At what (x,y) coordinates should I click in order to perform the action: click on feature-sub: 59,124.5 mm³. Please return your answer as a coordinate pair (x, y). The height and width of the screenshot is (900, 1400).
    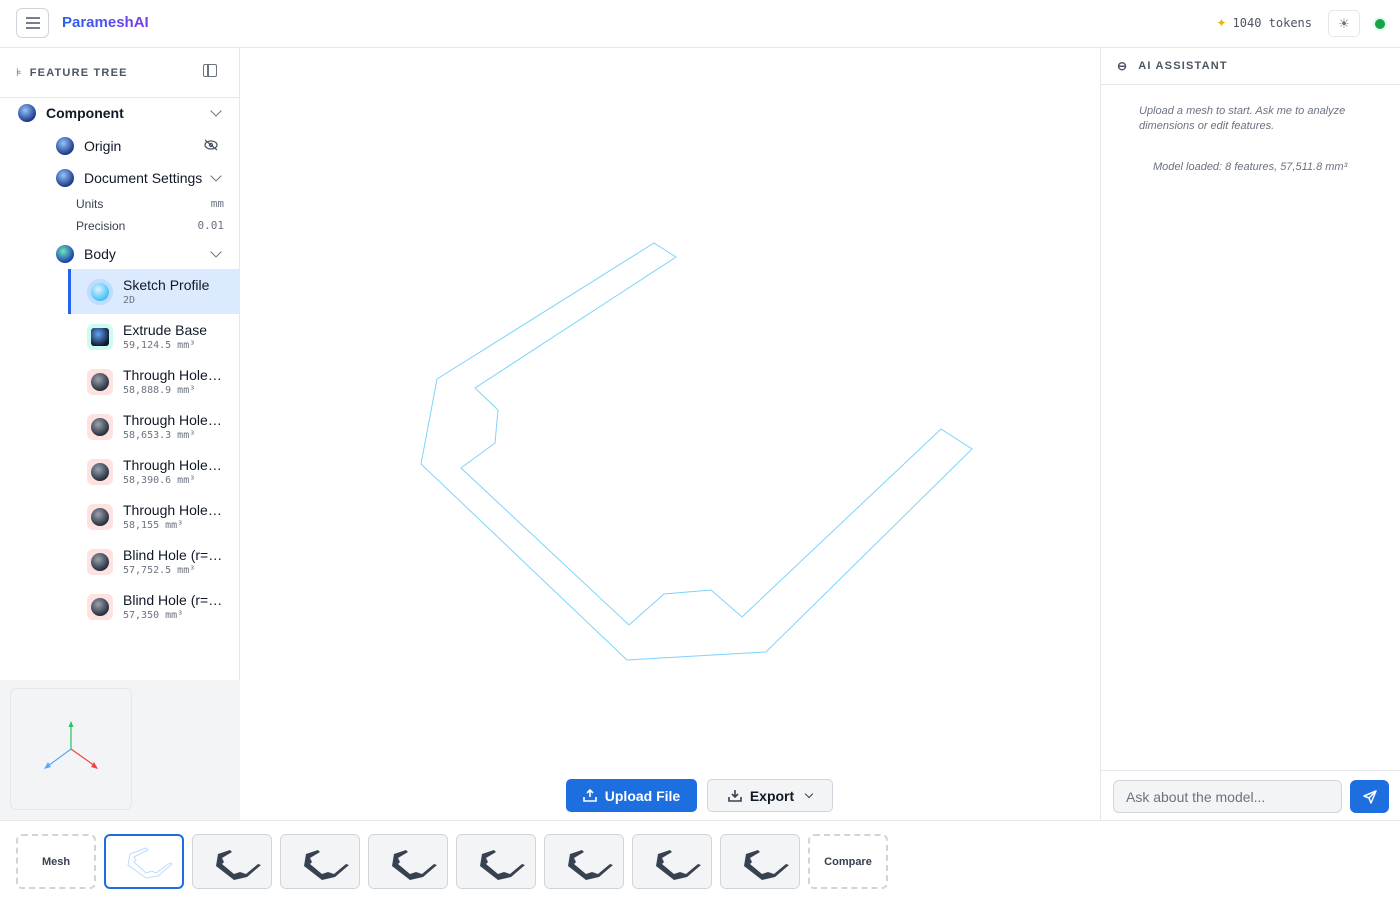
    Looking at the image, I should click on (159, 345).